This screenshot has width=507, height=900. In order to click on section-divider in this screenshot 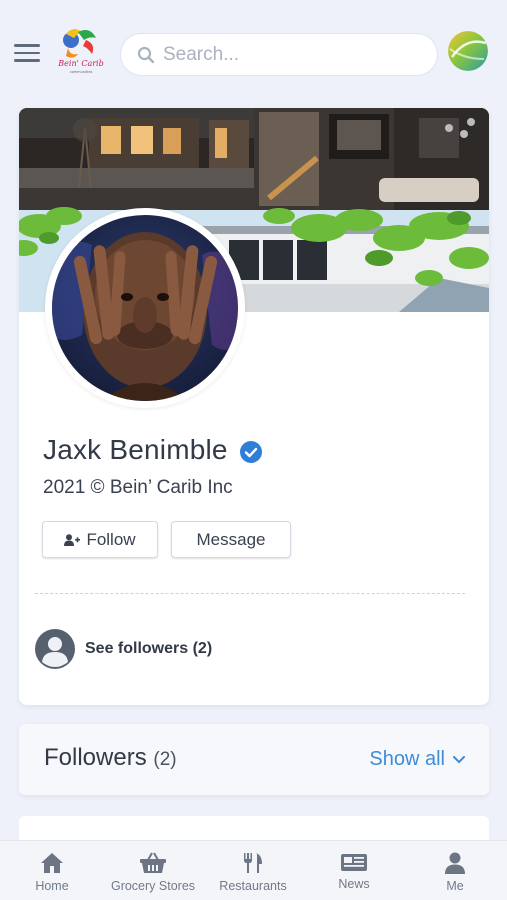, I will do `click(250, 593)`.